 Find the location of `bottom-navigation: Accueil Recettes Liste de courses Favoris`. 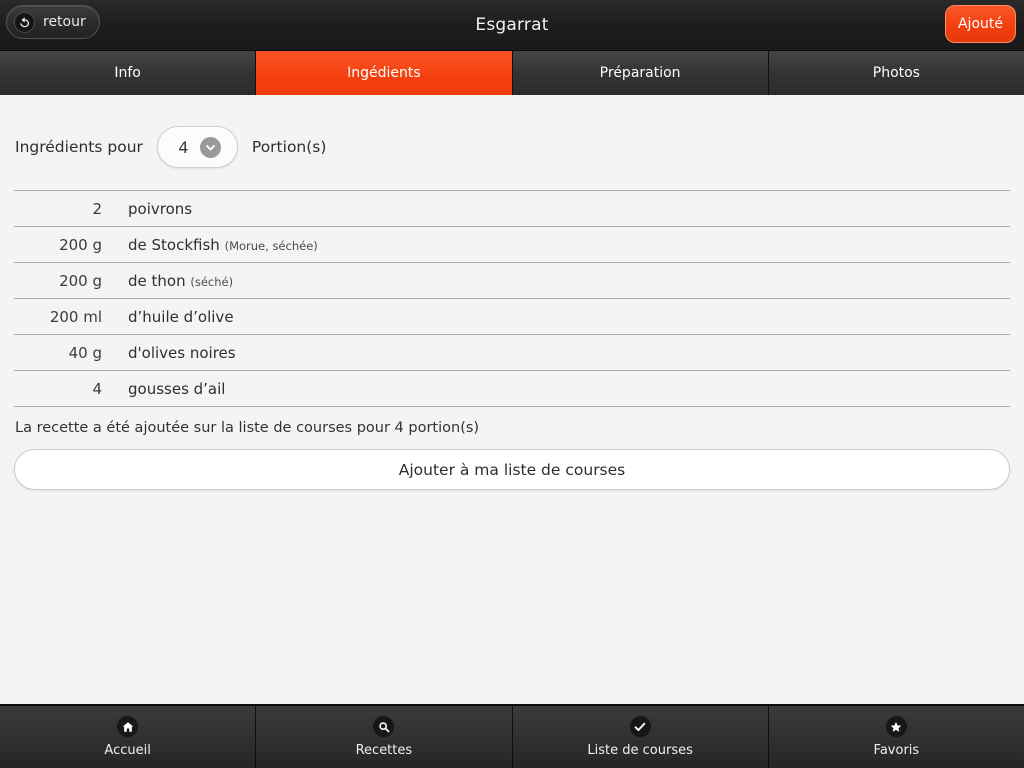

bottom-navigation: Accueil Recettes Liste de courses Favoris is located at coordinates (512, 736).